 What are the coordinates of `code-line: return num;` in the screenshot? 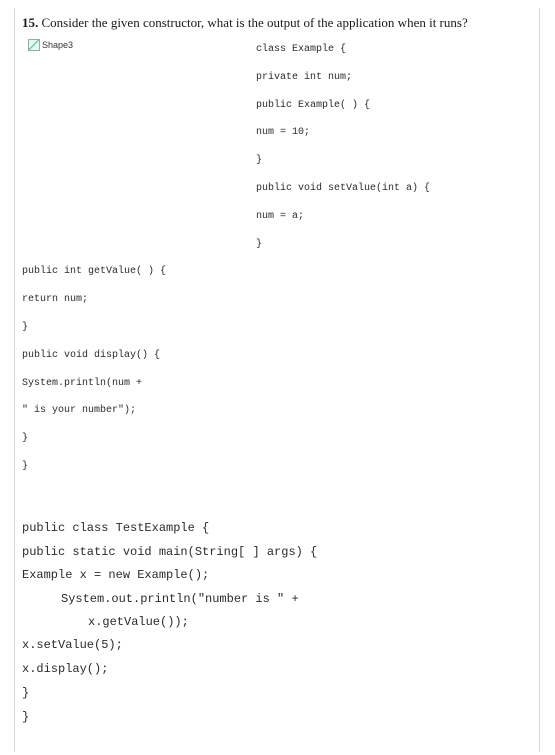 It's located at (55, 299).